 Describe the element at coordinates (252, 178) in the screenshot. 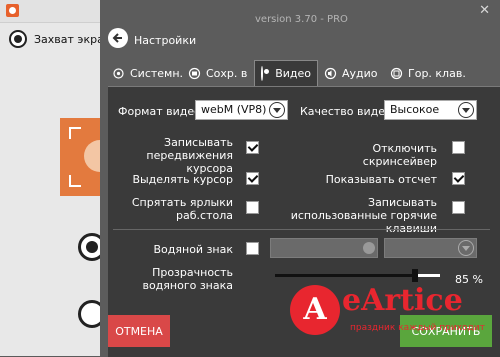

I see `highlight-cursor-checkbox` at that location.